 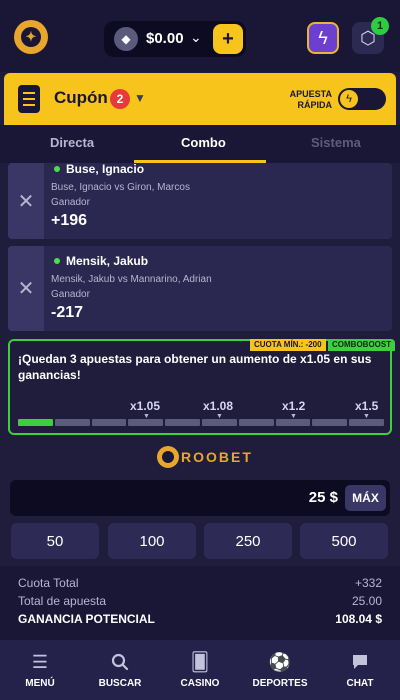 I want to click on nav-item-menu: ☰ MENÚ, so click(x=40, y=670).